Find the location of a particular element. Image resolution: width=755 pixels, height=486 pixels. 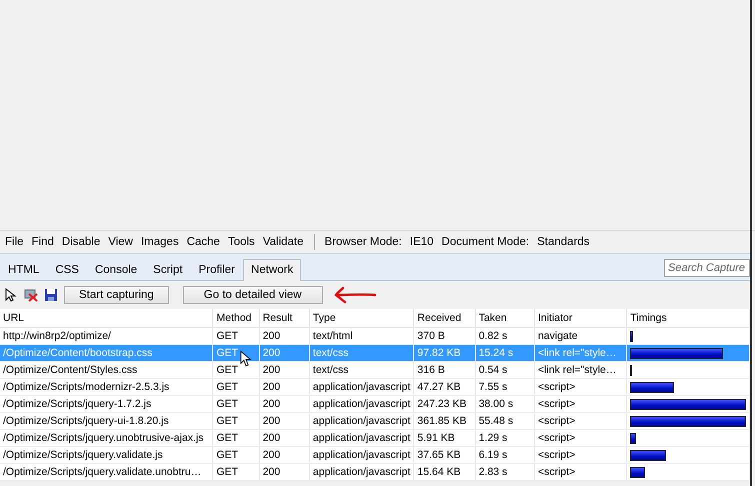

clear-icon is located at coordinates (31, 295).